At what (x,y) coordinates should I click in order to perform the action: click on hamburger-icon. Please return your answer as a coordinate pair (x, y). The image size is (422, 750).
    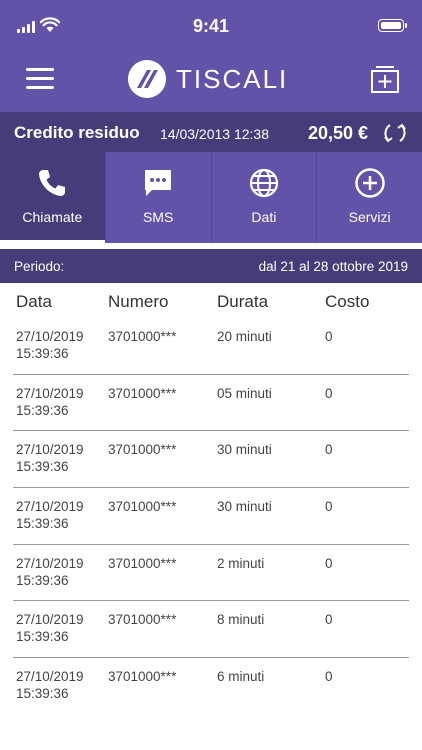
    Looking at the image, I should click on (40, 69).